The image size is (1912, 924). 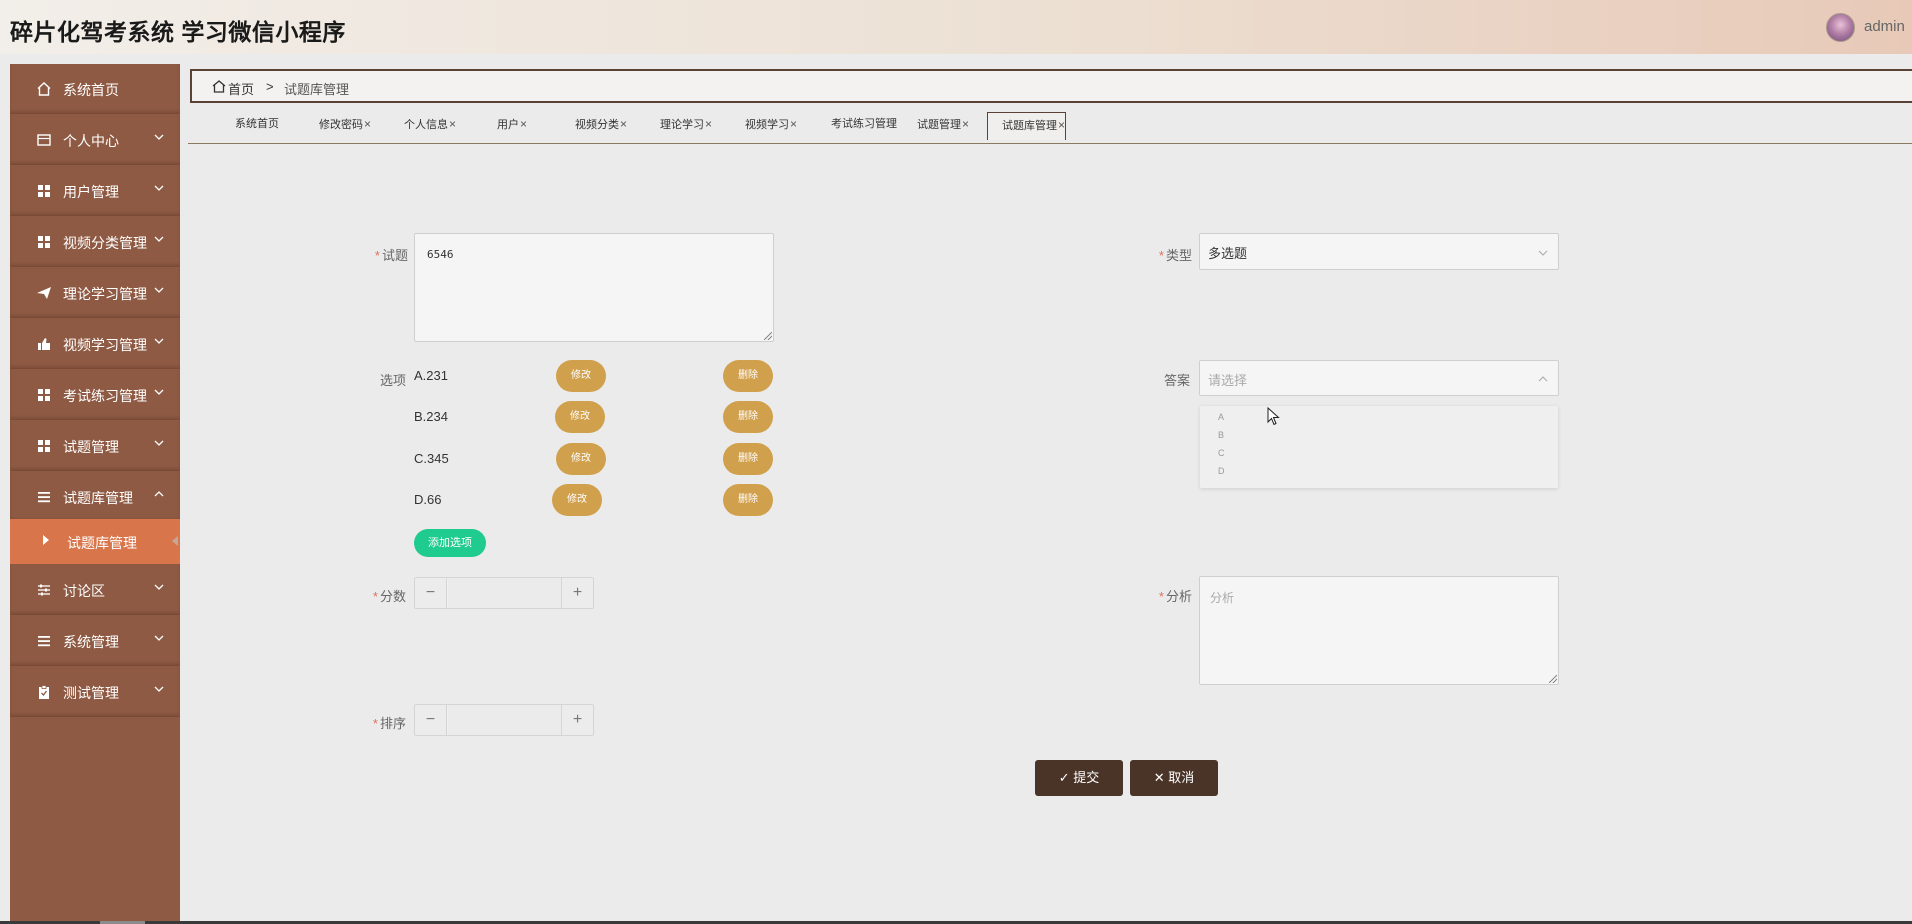 I want to click on edit-option-d-button: 修改, so click(x=577, y=500).